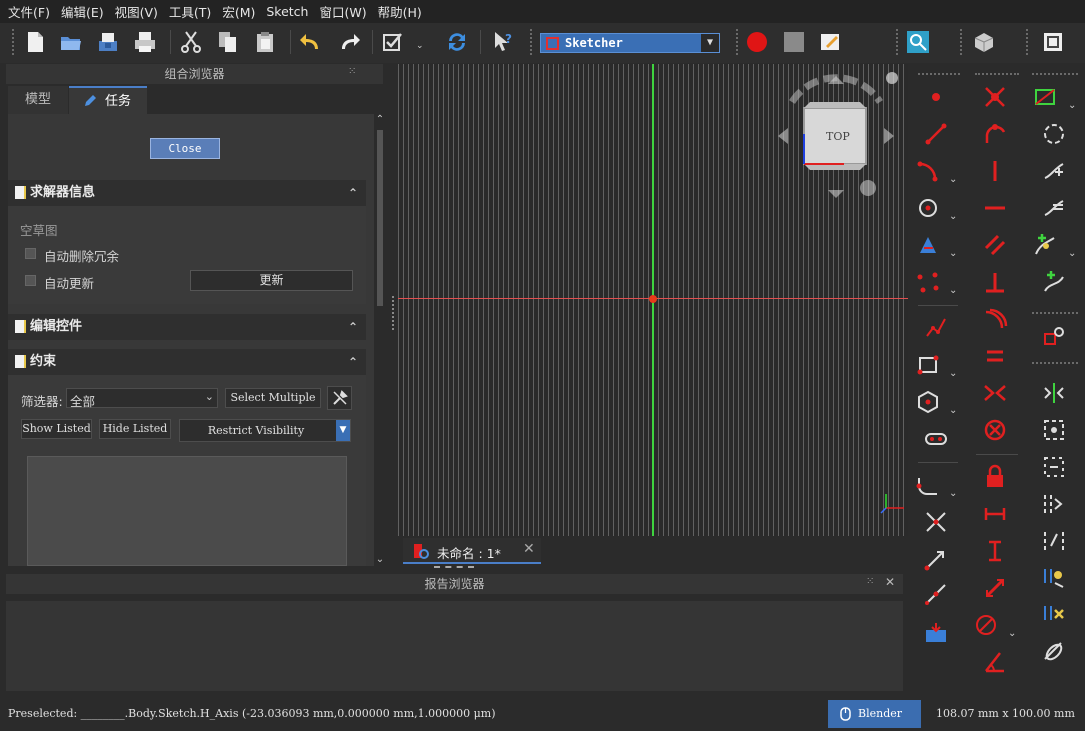  What do you see at coordinates (928, 208) in the screenshot?
I see `circle-icon` at bounding box center [928, 208].